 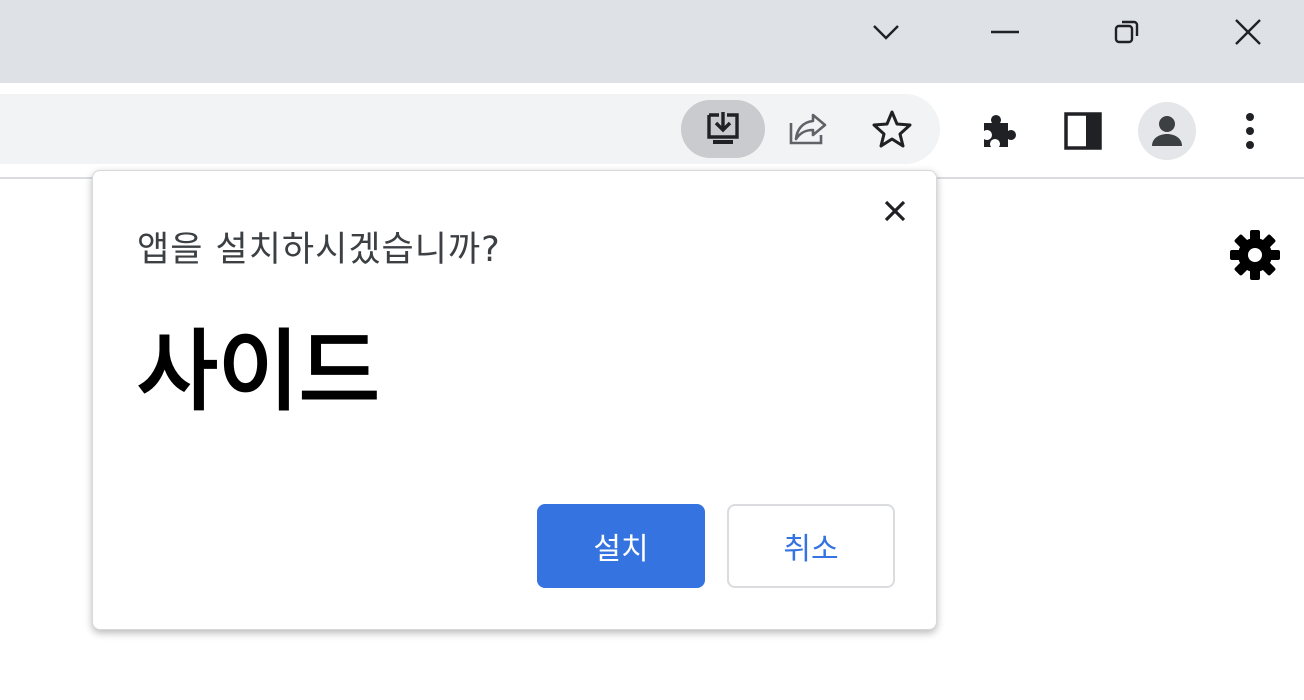 What do you see at coordinates (319, 250) in the screenshot?
I see `dialog-title: 앱을 설치하시겠습니까?` at bounding box center [319, 250].